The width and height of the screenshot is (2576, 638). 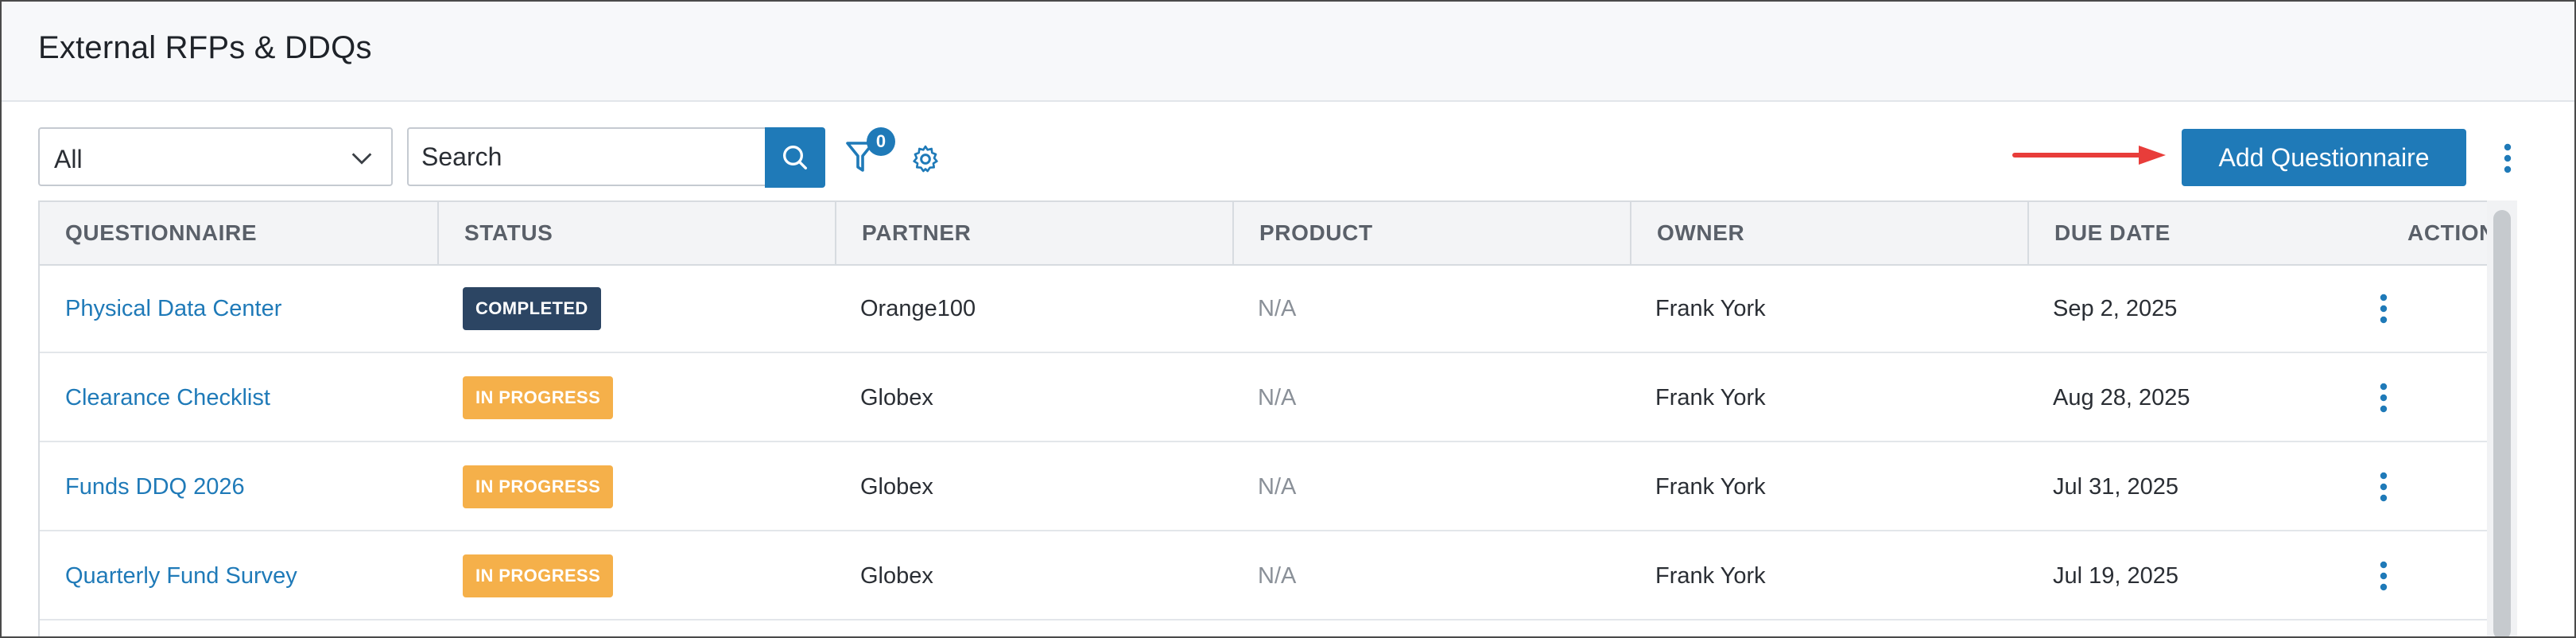 What do you see at coordinates (68, 159) in the screenshot?
I see `status-filter-value: All` at bounding box center [68, 159].